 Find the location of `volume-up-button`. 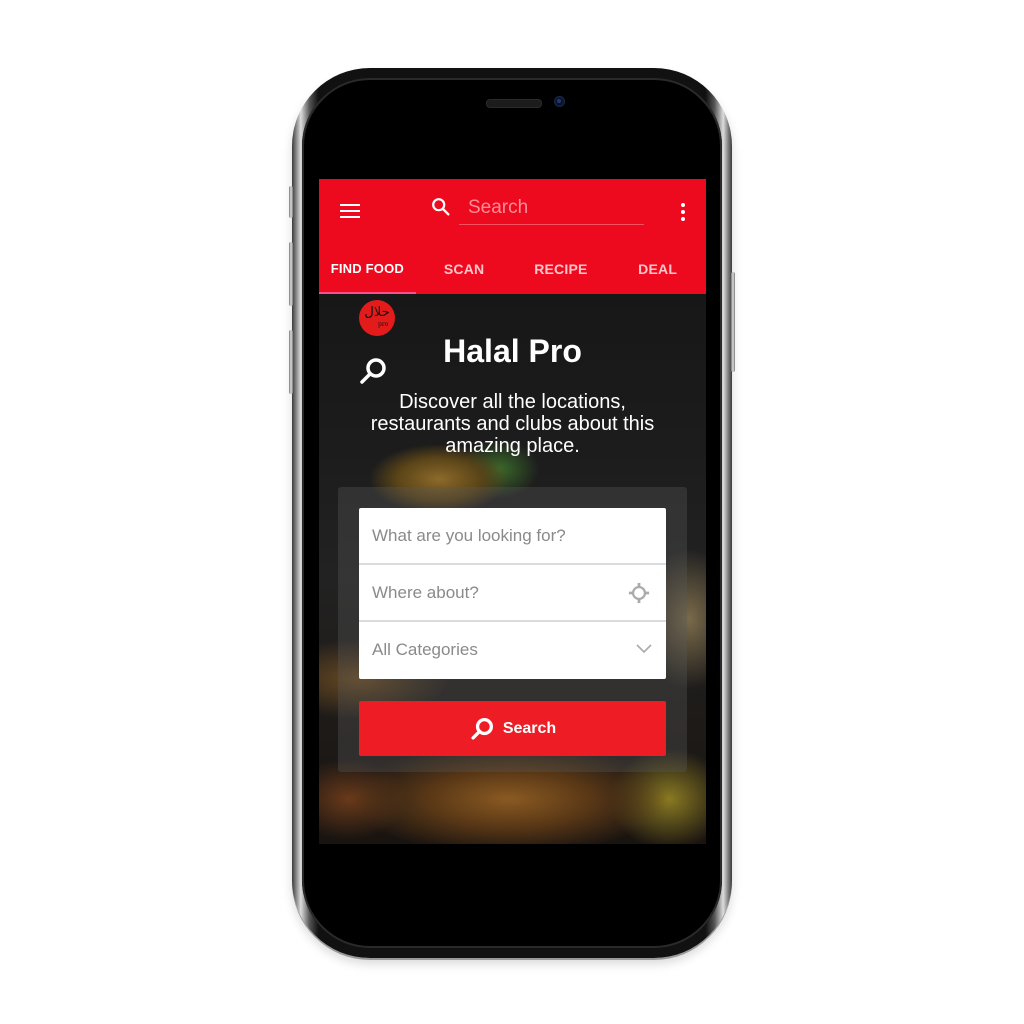

volume-up-button is located at coordinates (291, 274).